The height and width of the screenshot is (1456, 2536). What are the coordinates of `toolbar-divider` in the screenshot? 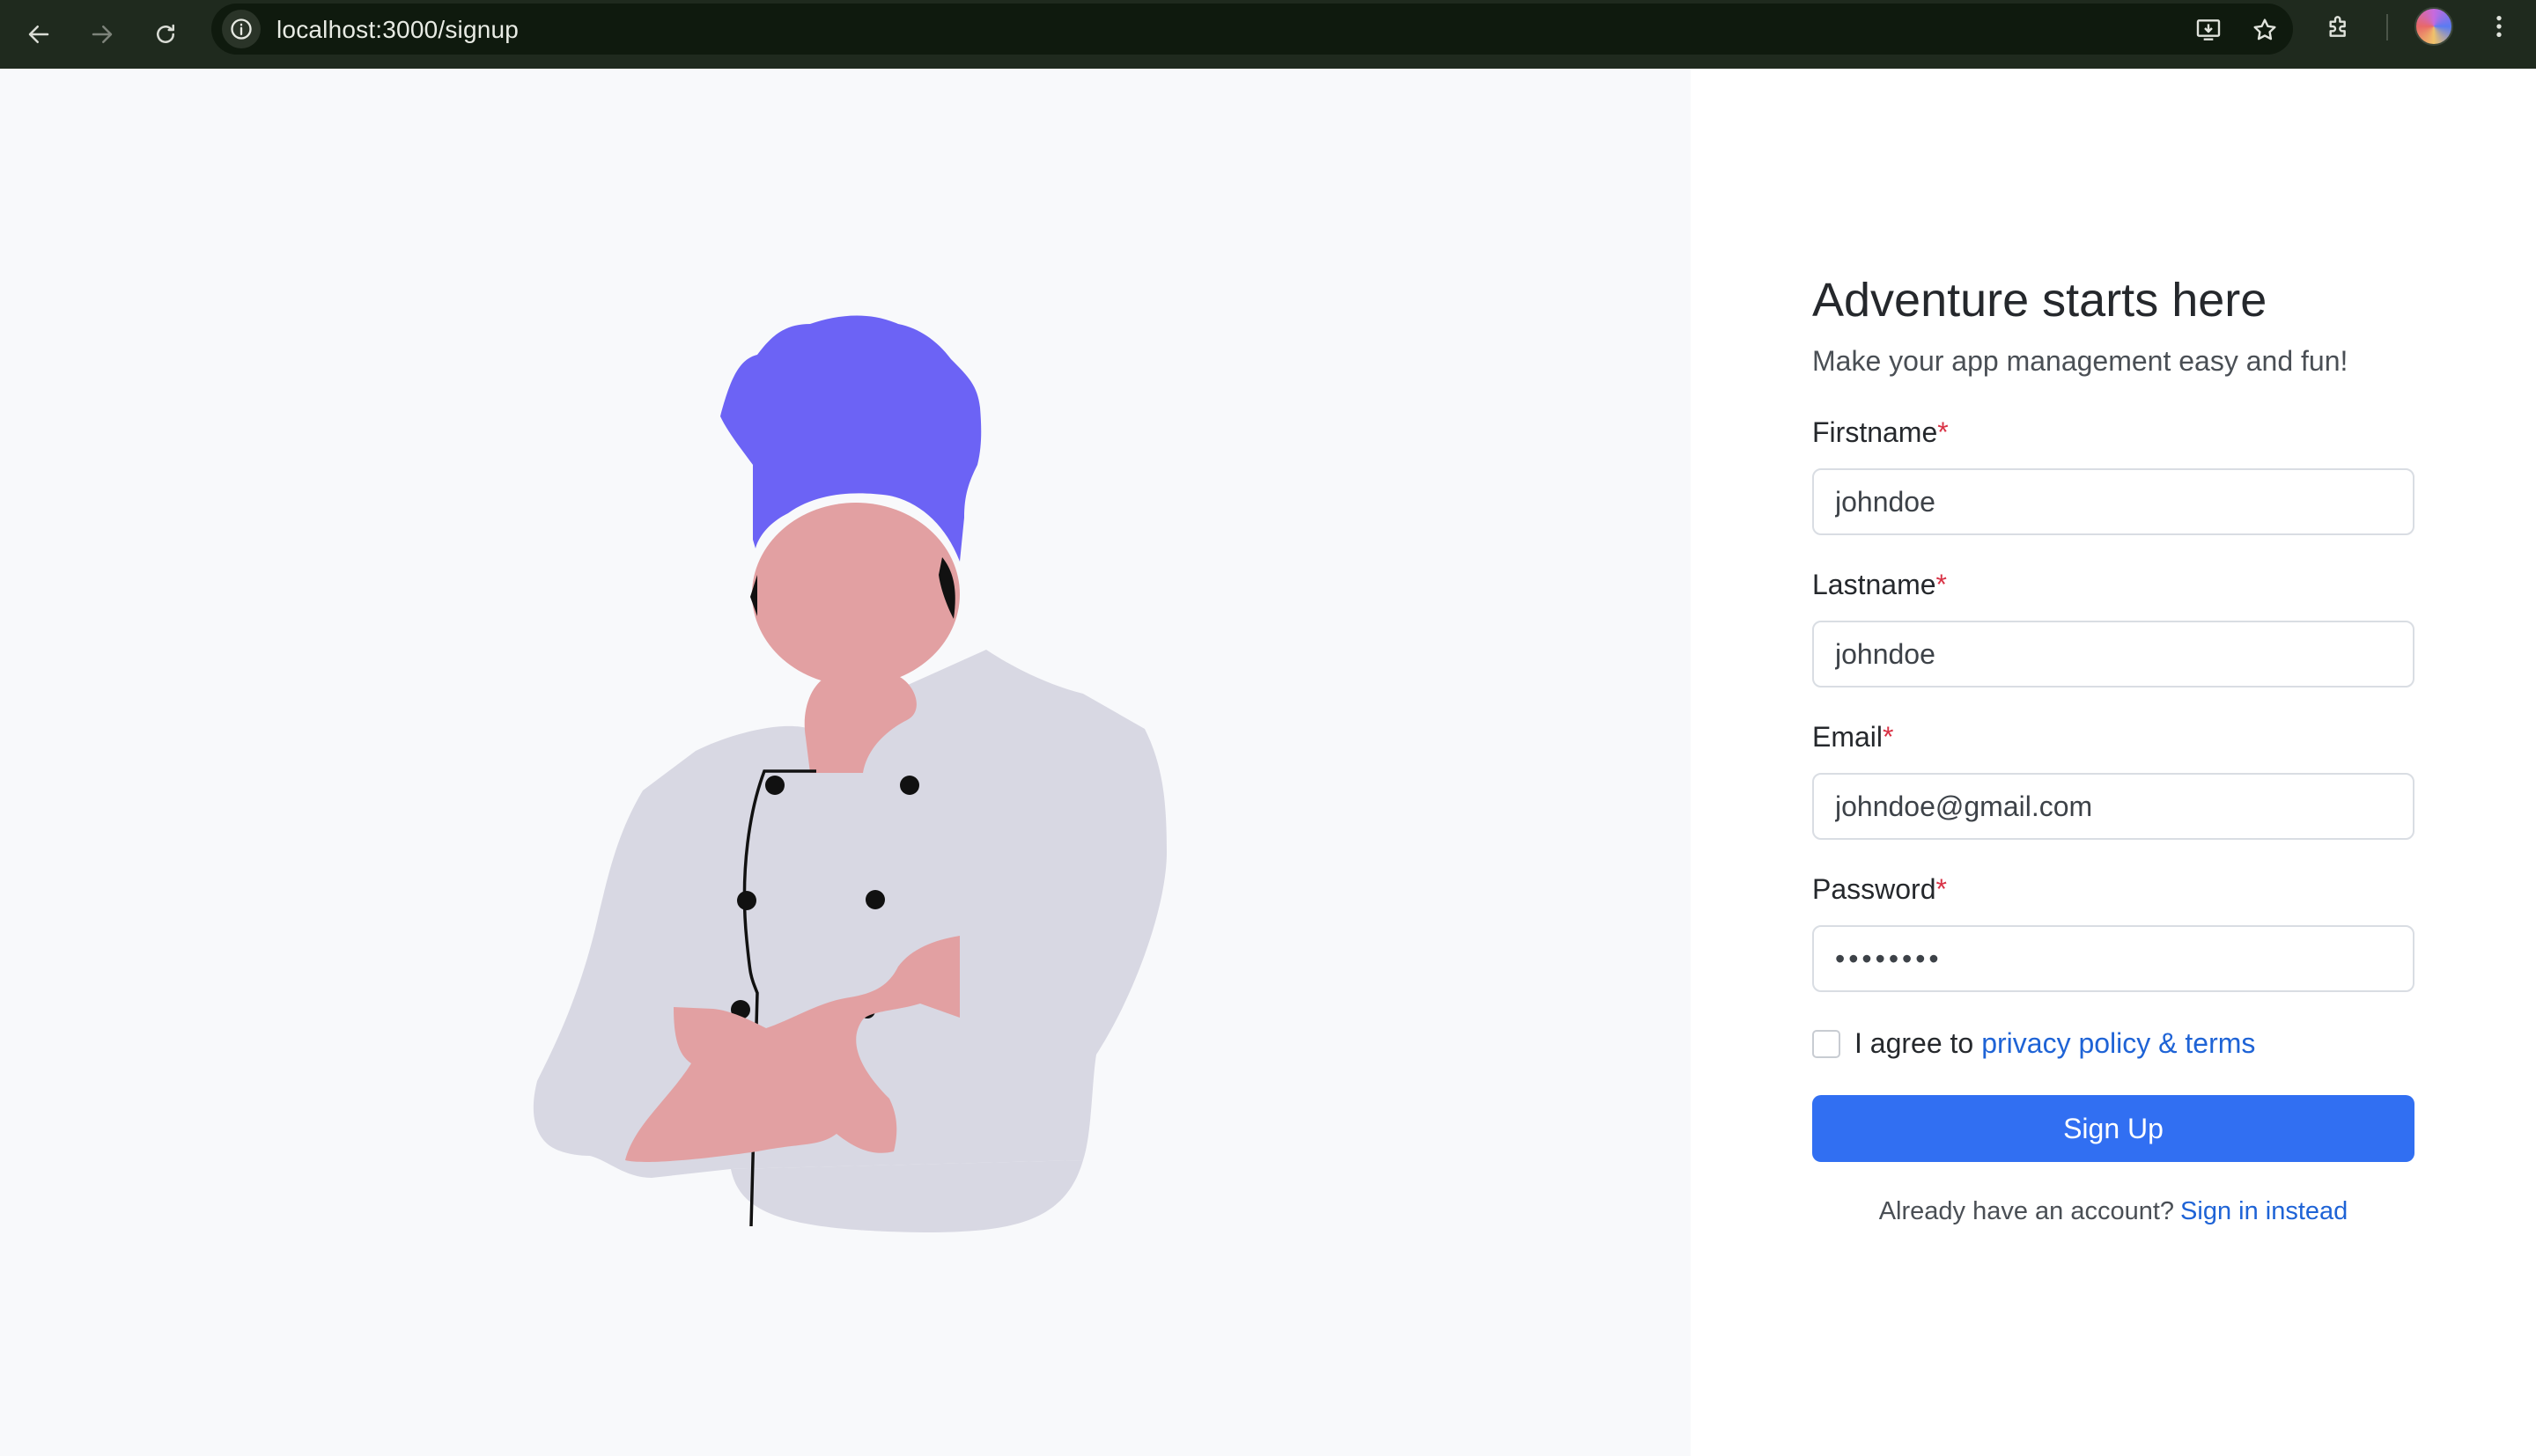 It's located at (2387, 27).